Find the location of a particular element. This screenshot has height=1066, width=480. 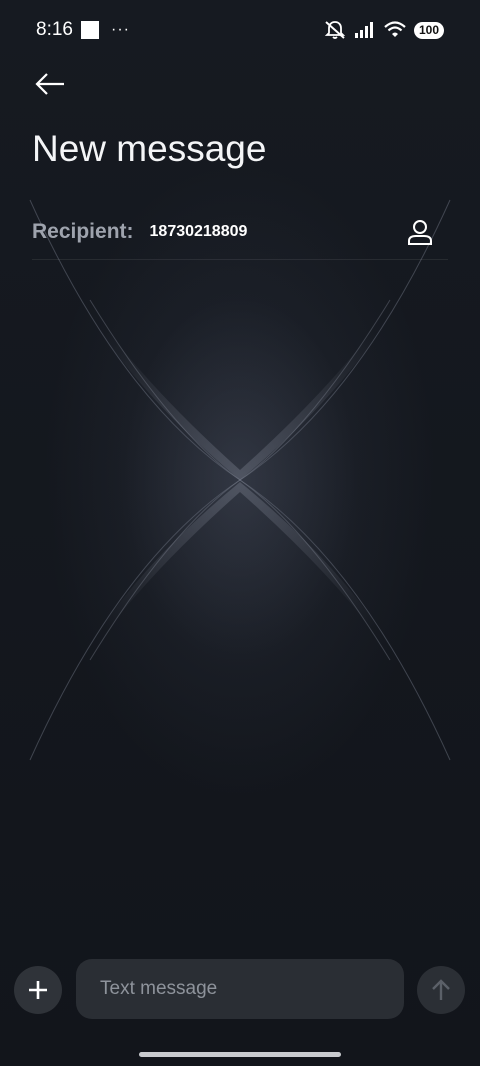

send-button is located at coordinates (441, 990).